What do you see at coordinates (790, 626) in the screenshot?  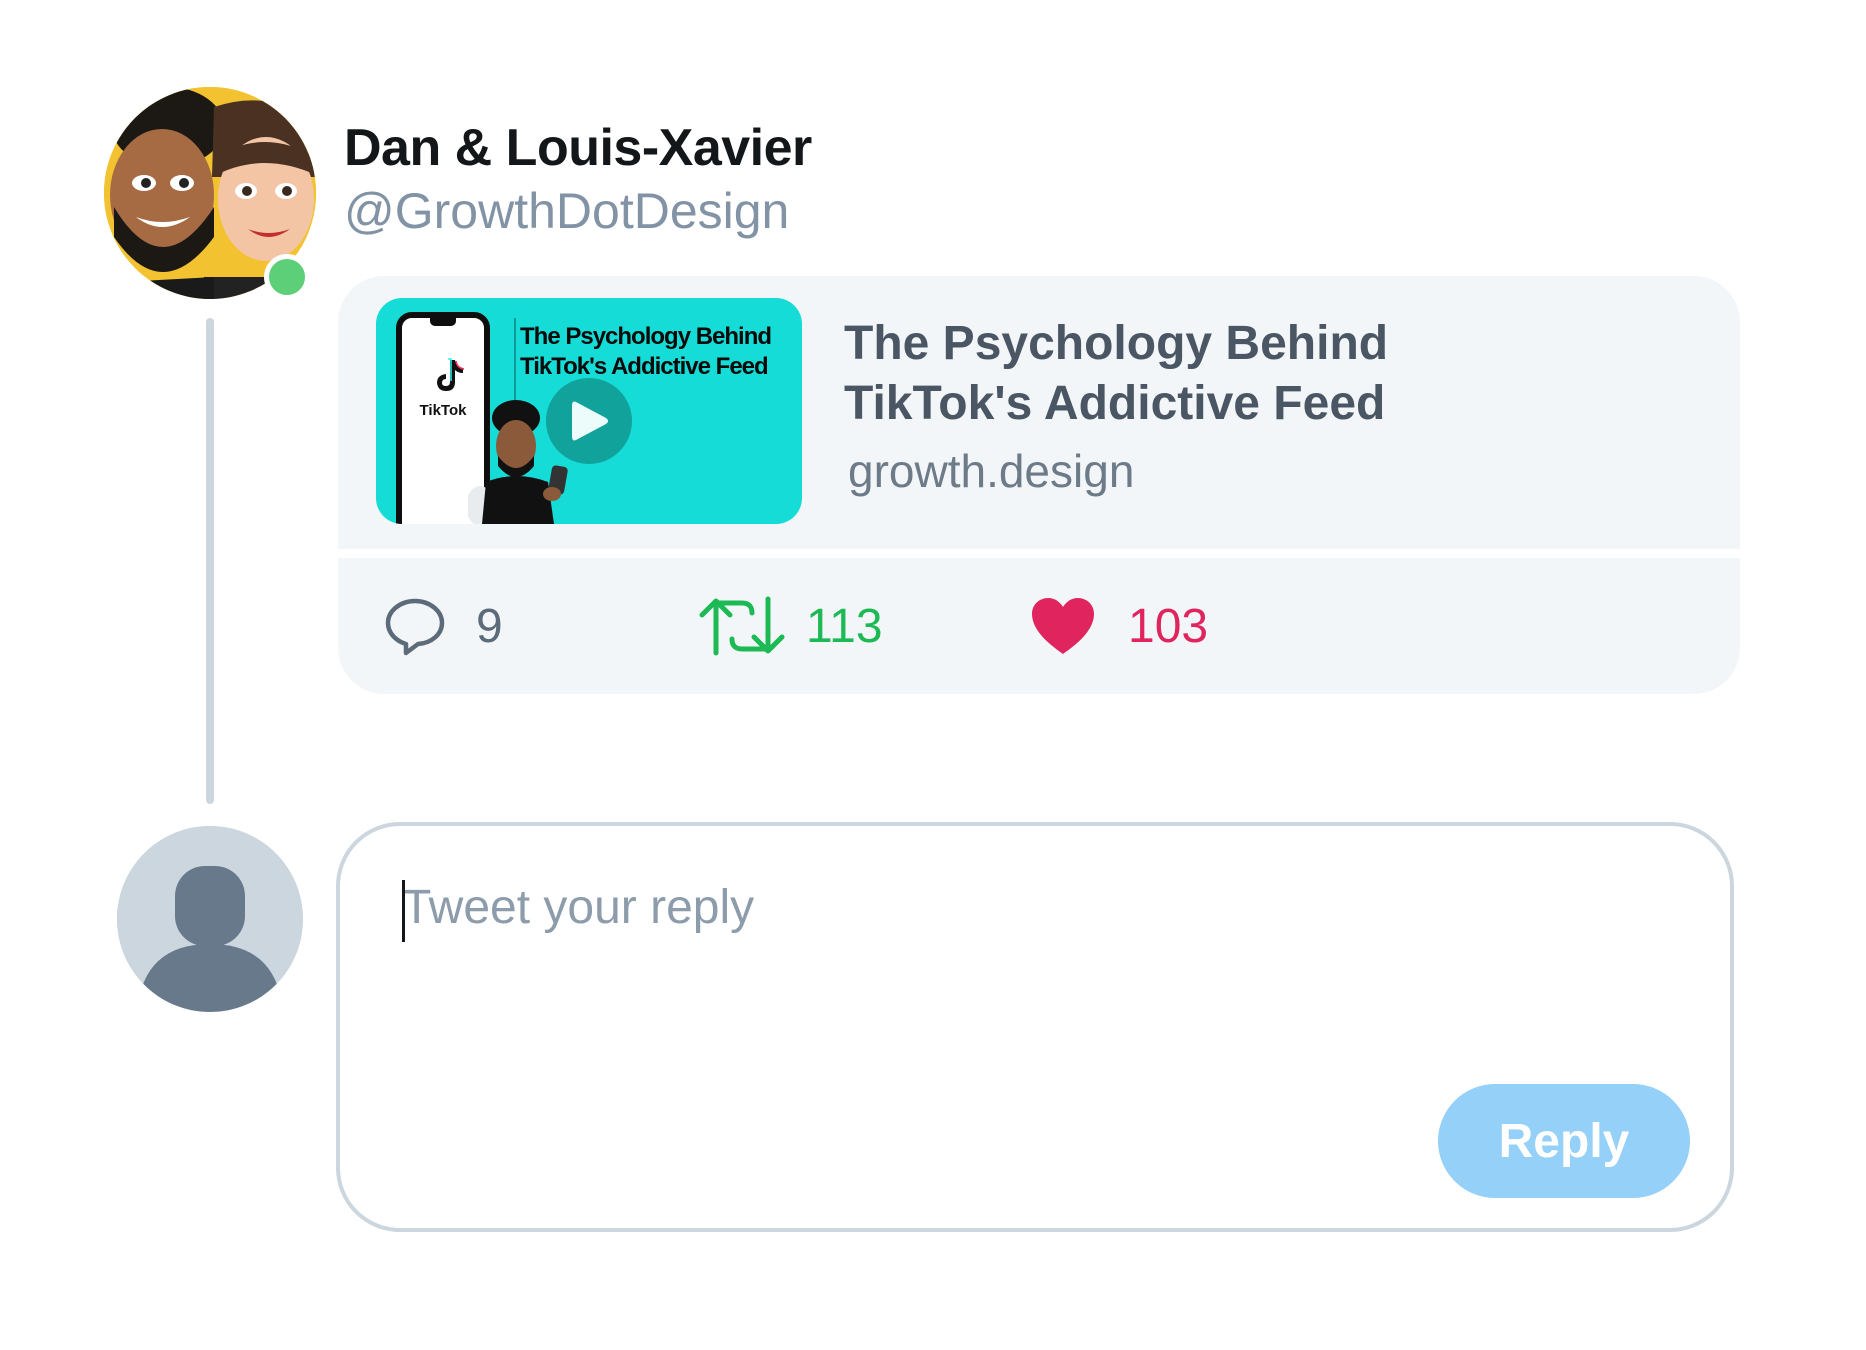 I see `retweet-action-button: 113` at bounding box center [790, 626].